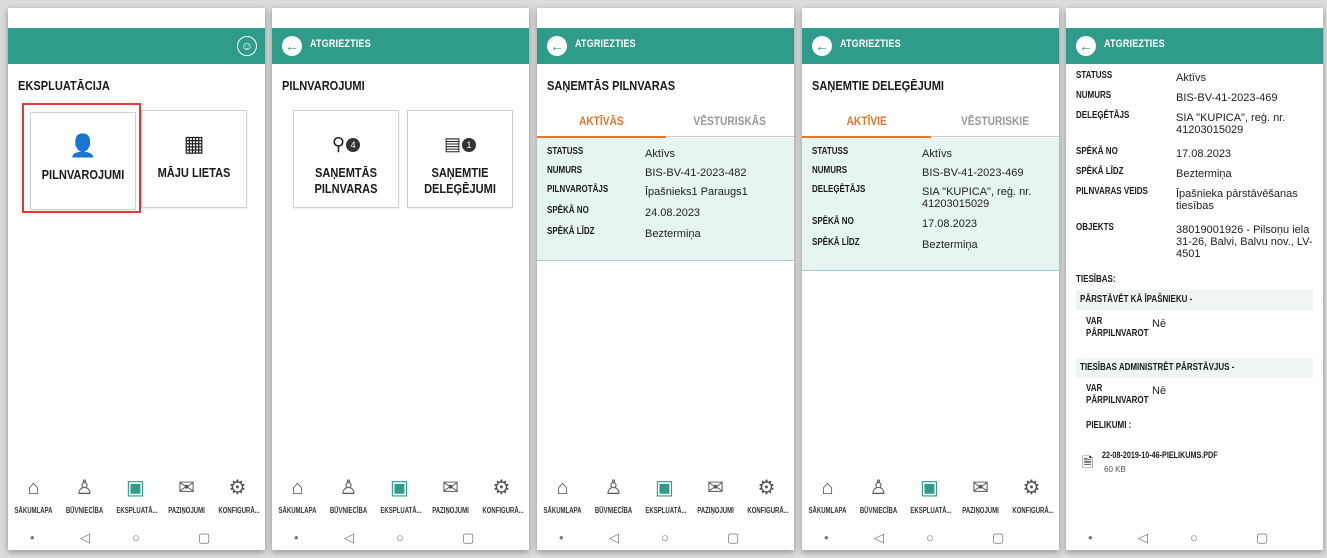 The image size is (1327, 558). What do you see at coordinates (995, 121) in the screenshot?
I see `tab-vesturiskie: VĒSTURISKIE` at bounding box center [995, 121].